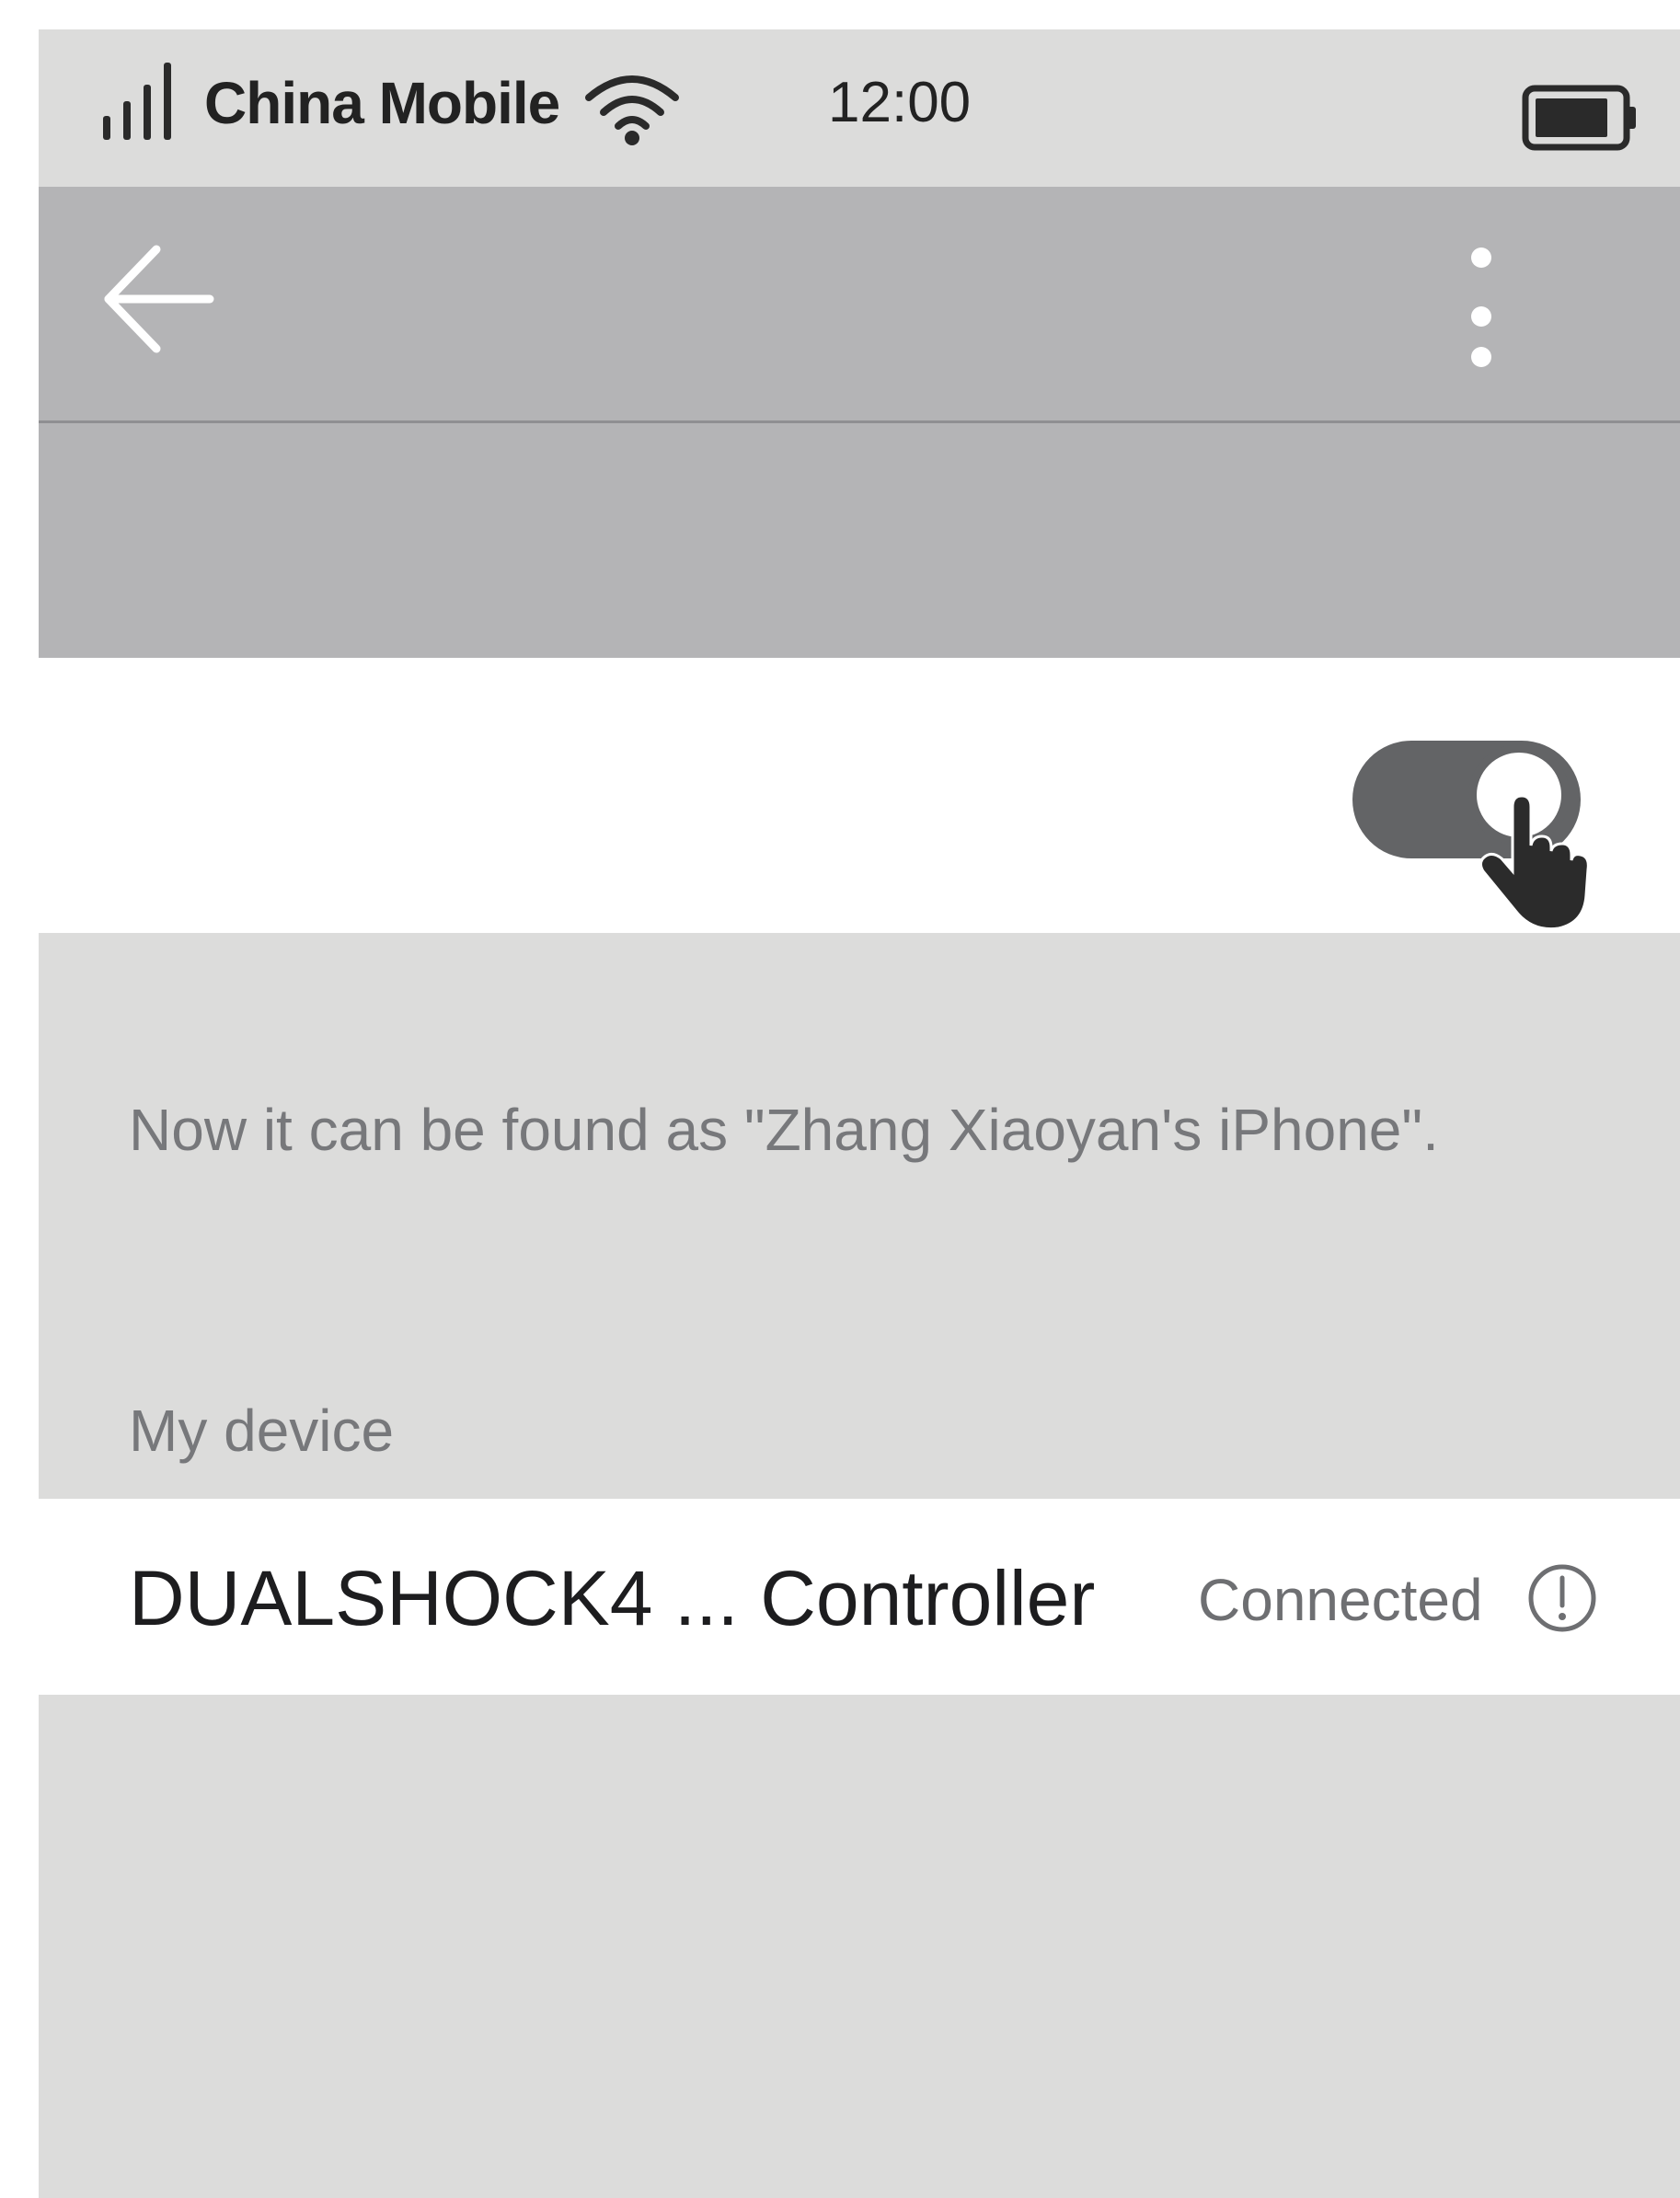 Image resolution: width=1680 pixels, height=2198 pixels. What do you see at coordinates (1340, 1600) in the screenshot?
I see `device-status: Connected` at bounding box center [1340, 1600].